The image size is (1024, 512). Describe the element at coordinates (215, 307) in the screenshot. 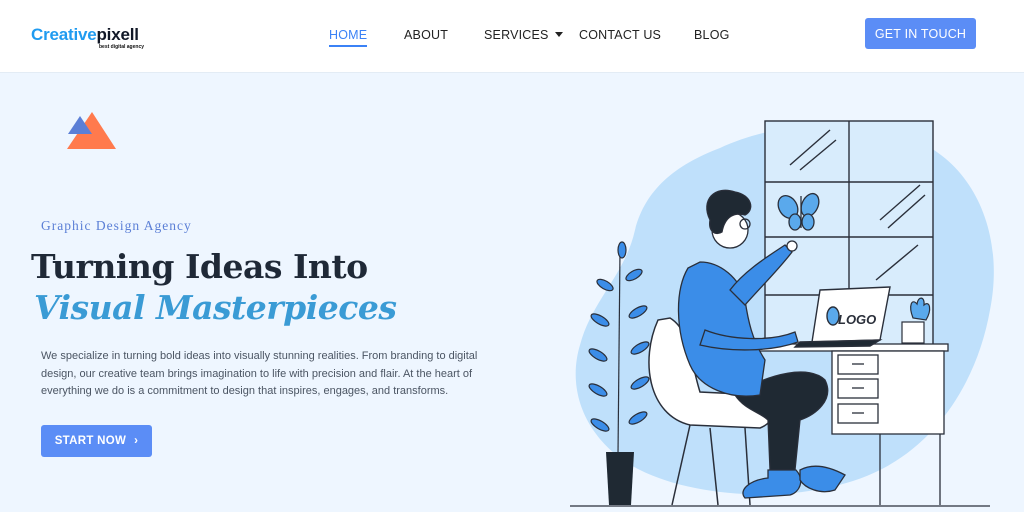

I see `hero-title-line2: Visual Masterpieces` at that location.